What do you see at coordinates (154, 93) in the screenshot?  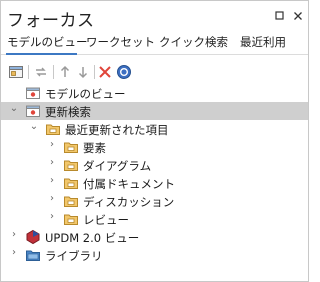 I see `tree-item: モデルのビュー` at bounding box center [154, 93].